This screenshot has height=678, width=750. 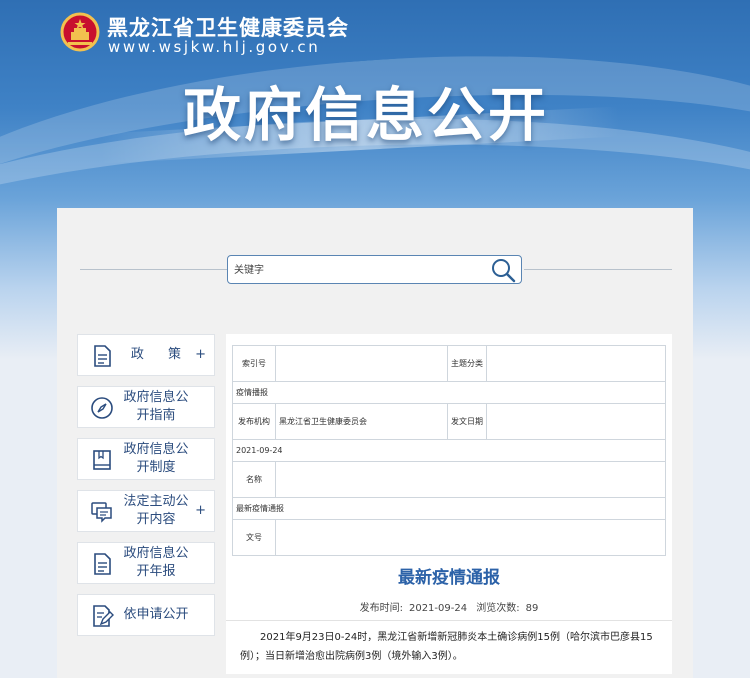 What do you see at coordinates (102, 356) in the screenshot?
I see `document-icon` at bounding box center [102, 356].